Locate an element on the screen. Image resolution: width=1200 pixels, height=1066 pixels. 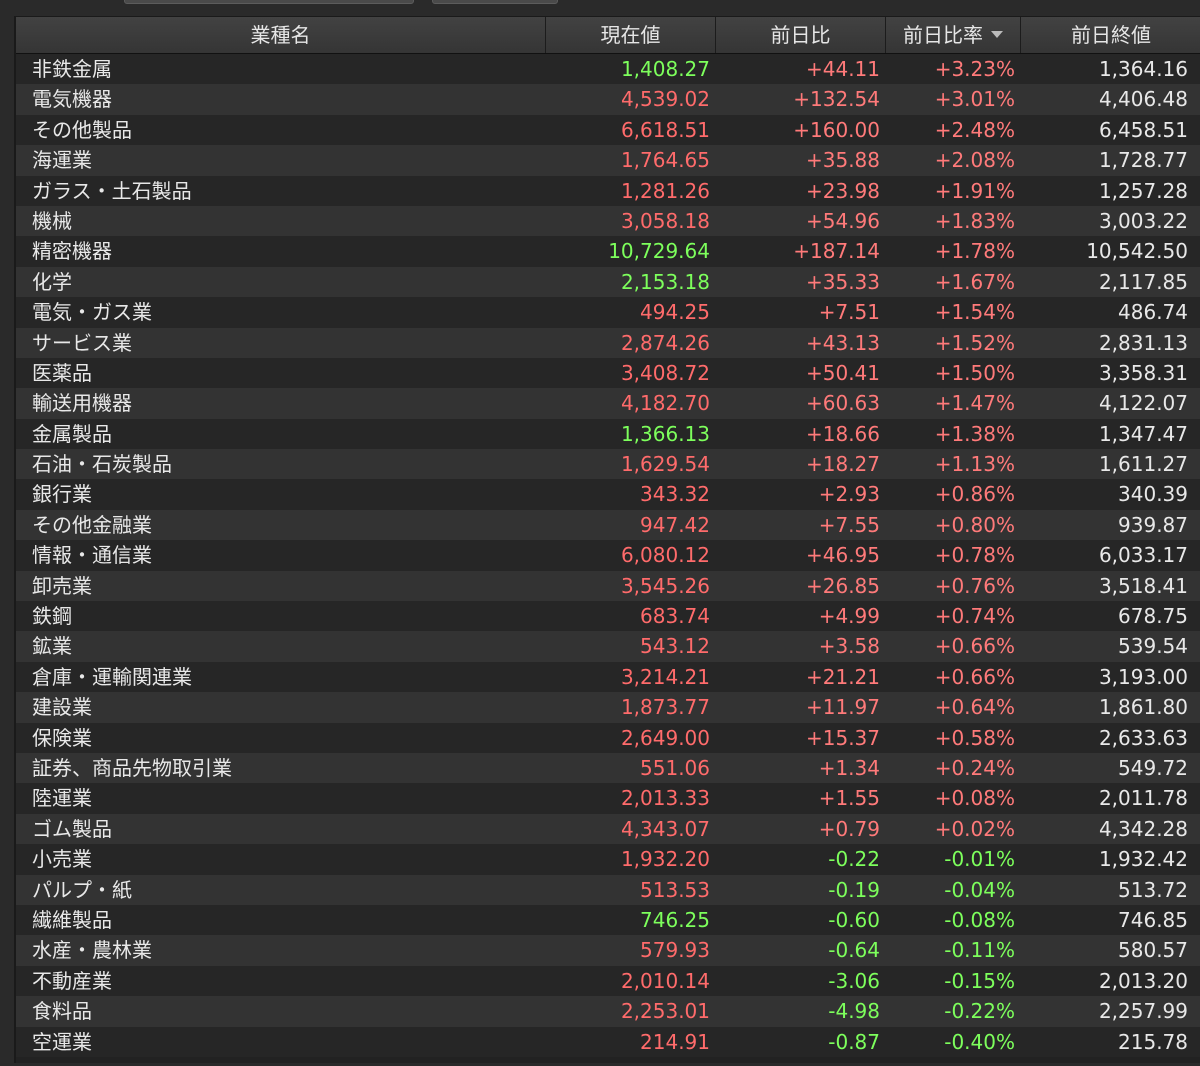
diff-cell: +1.34 is located at coordinates (849, 767).